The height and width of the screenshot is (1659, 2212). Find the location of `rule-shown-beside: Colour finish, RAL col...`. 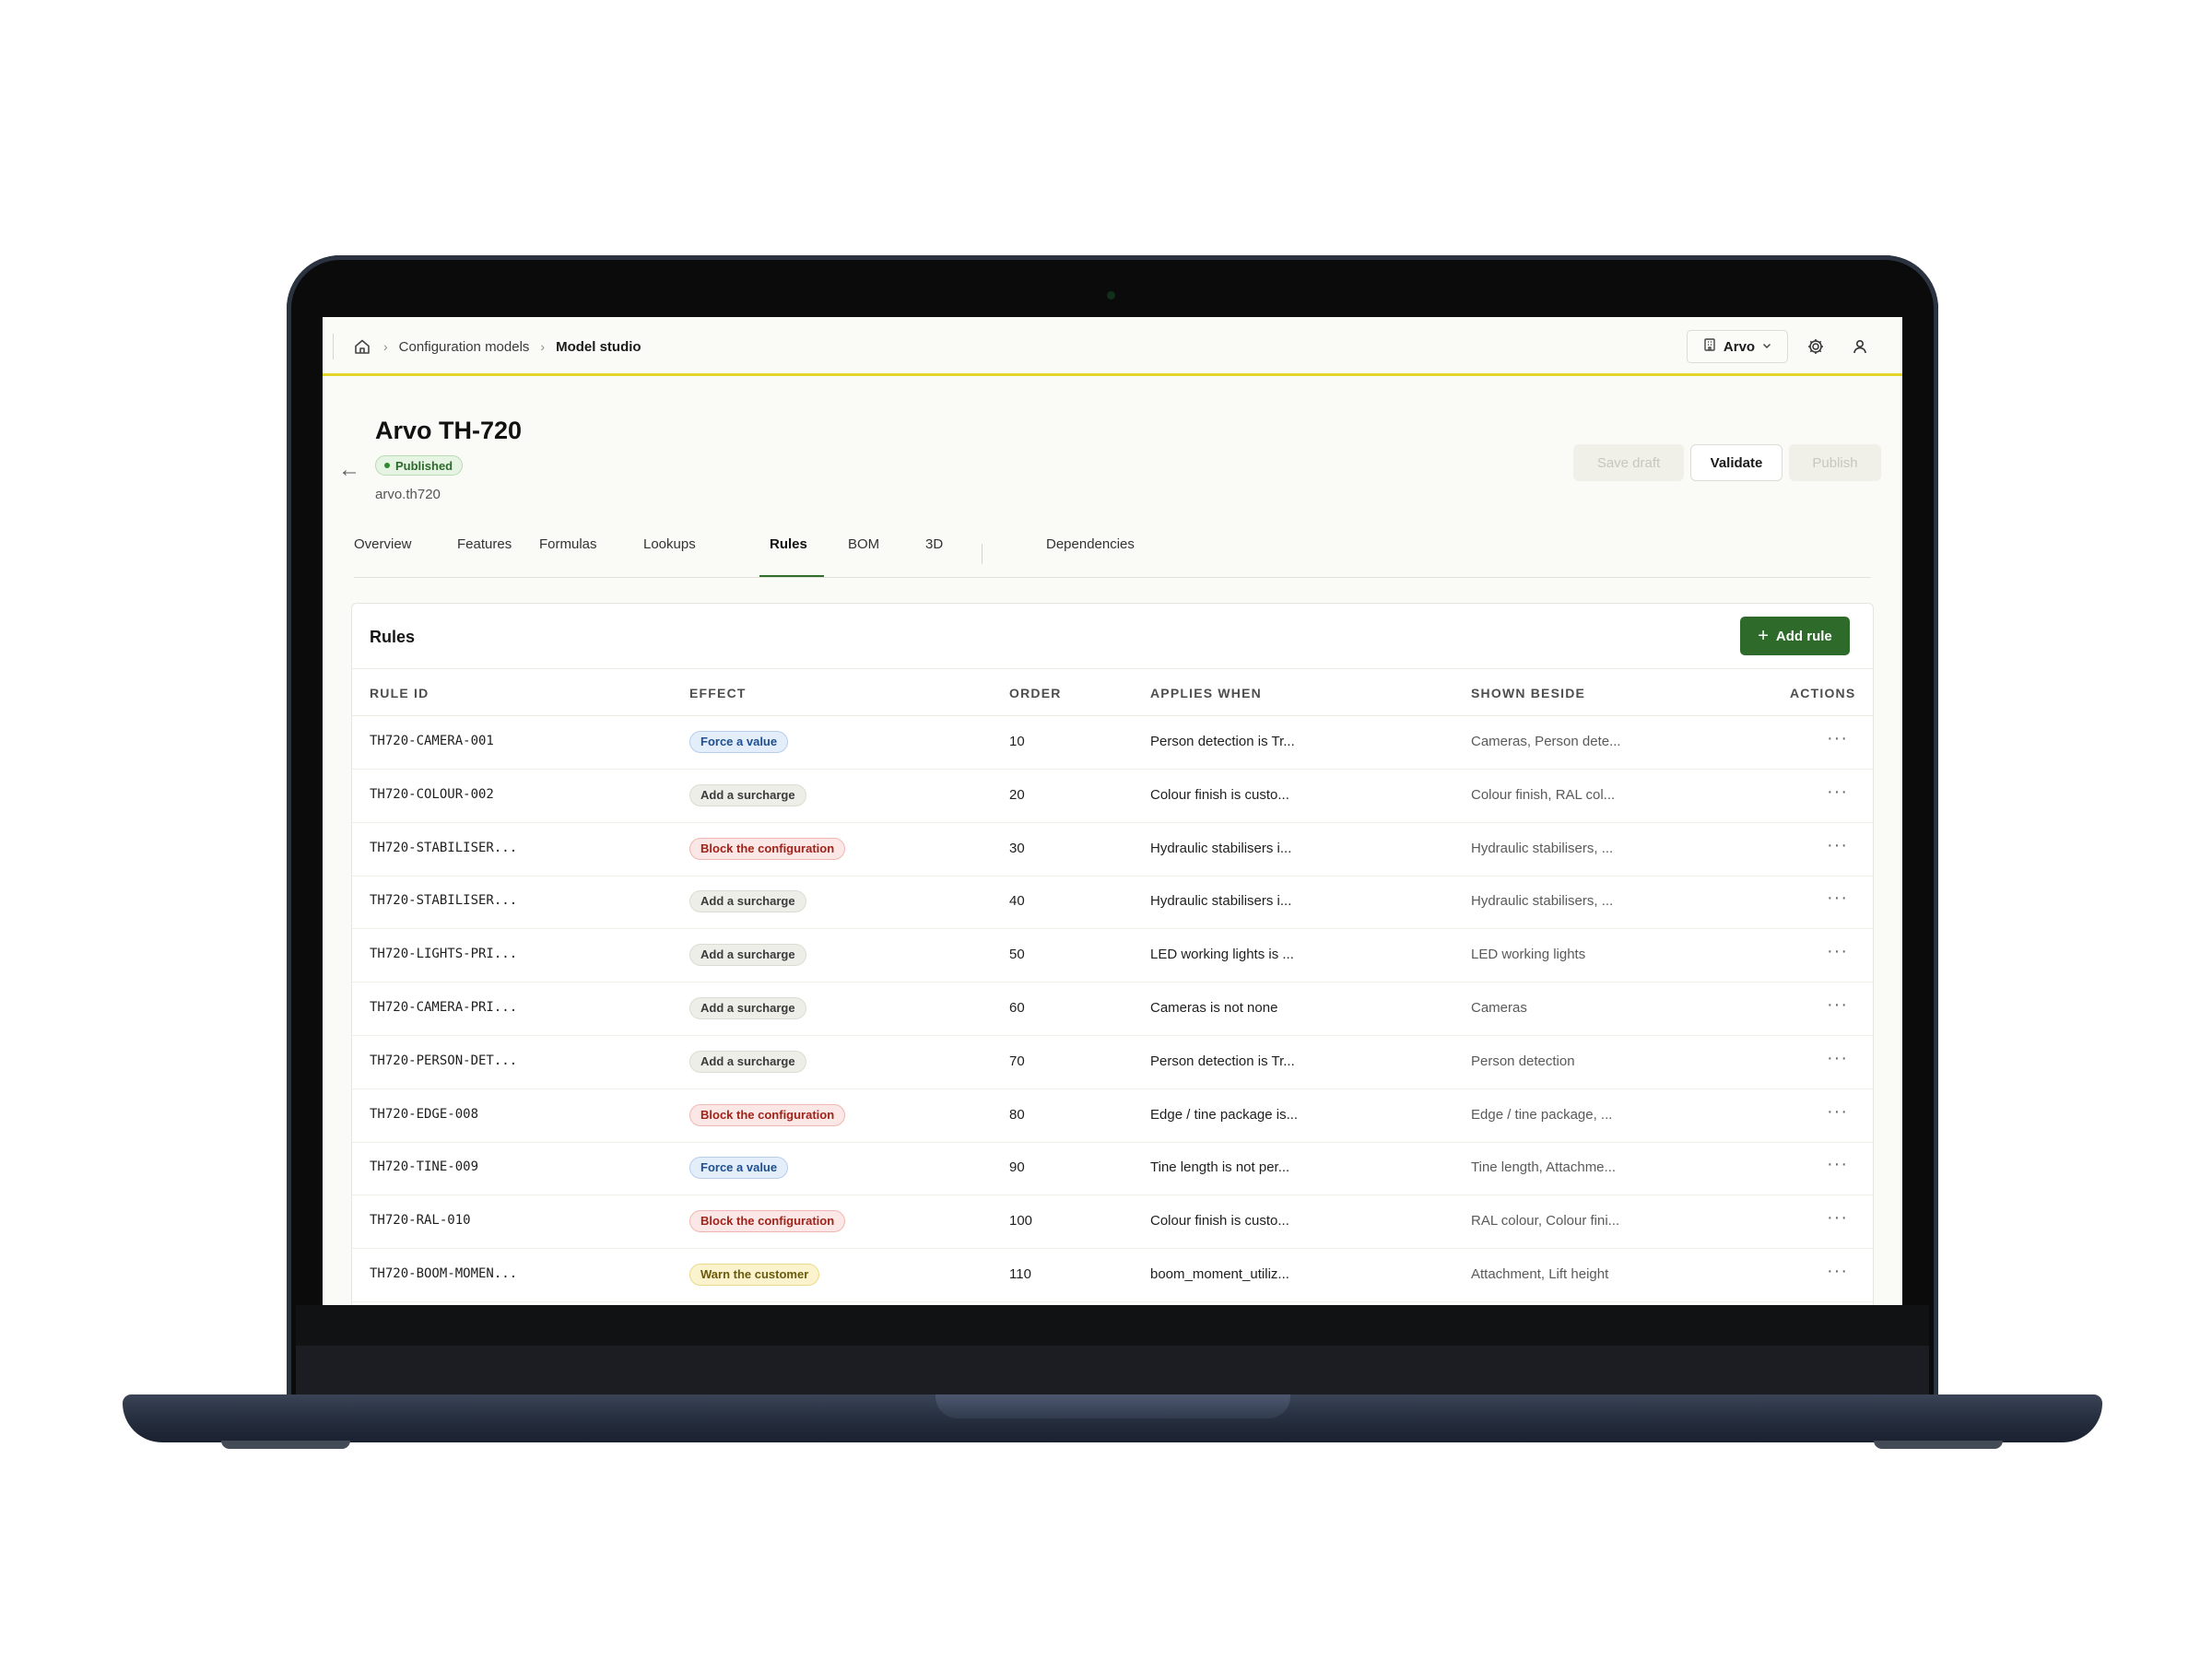

rule-shown-beside: Colour finish, RAL col... is located at coordinates (1543, 794).